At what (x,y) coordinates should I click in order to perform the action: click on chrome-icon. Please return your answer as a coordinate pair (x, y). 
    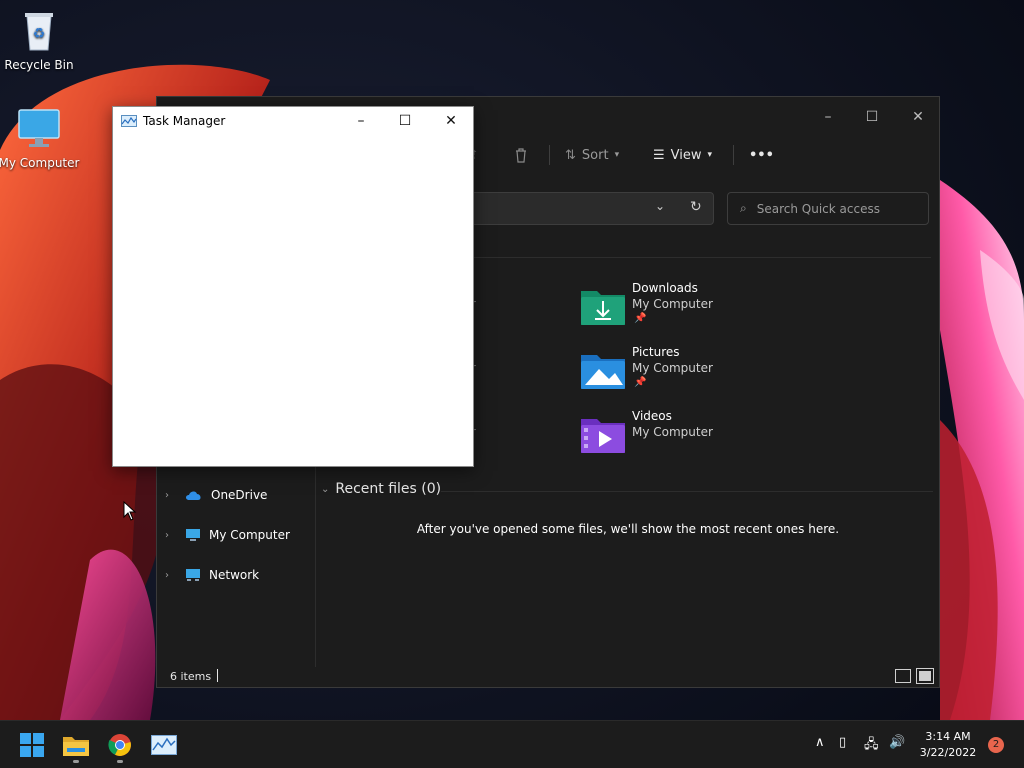
    Looking at the image, I should click on (119, 745).